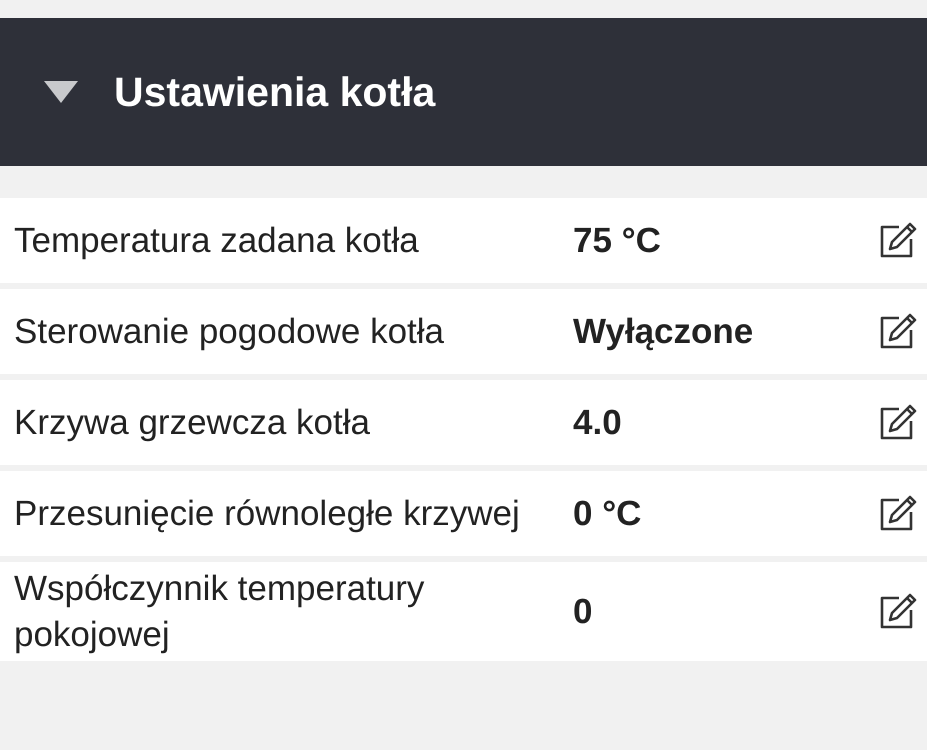  I want to click on setting-value: 75 °C, so click(617, 240).